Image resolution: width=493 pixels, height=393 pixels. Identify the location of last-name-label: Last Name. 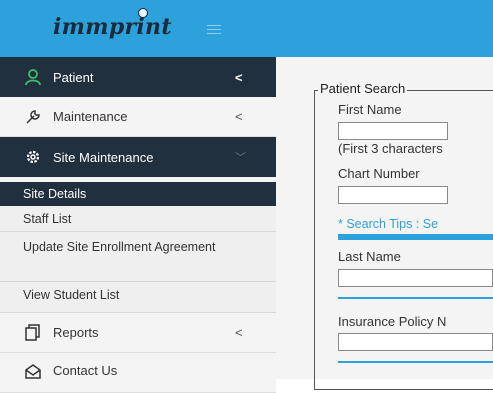
(369, 256).